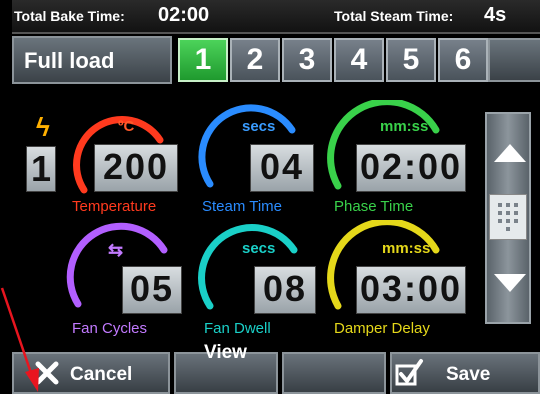 The height and width of the screenshot is (394, 540). Describe the element at coordinates (69, 16) in the screenshot. I see `total-bake-label: Total Bake Time:` at that location.